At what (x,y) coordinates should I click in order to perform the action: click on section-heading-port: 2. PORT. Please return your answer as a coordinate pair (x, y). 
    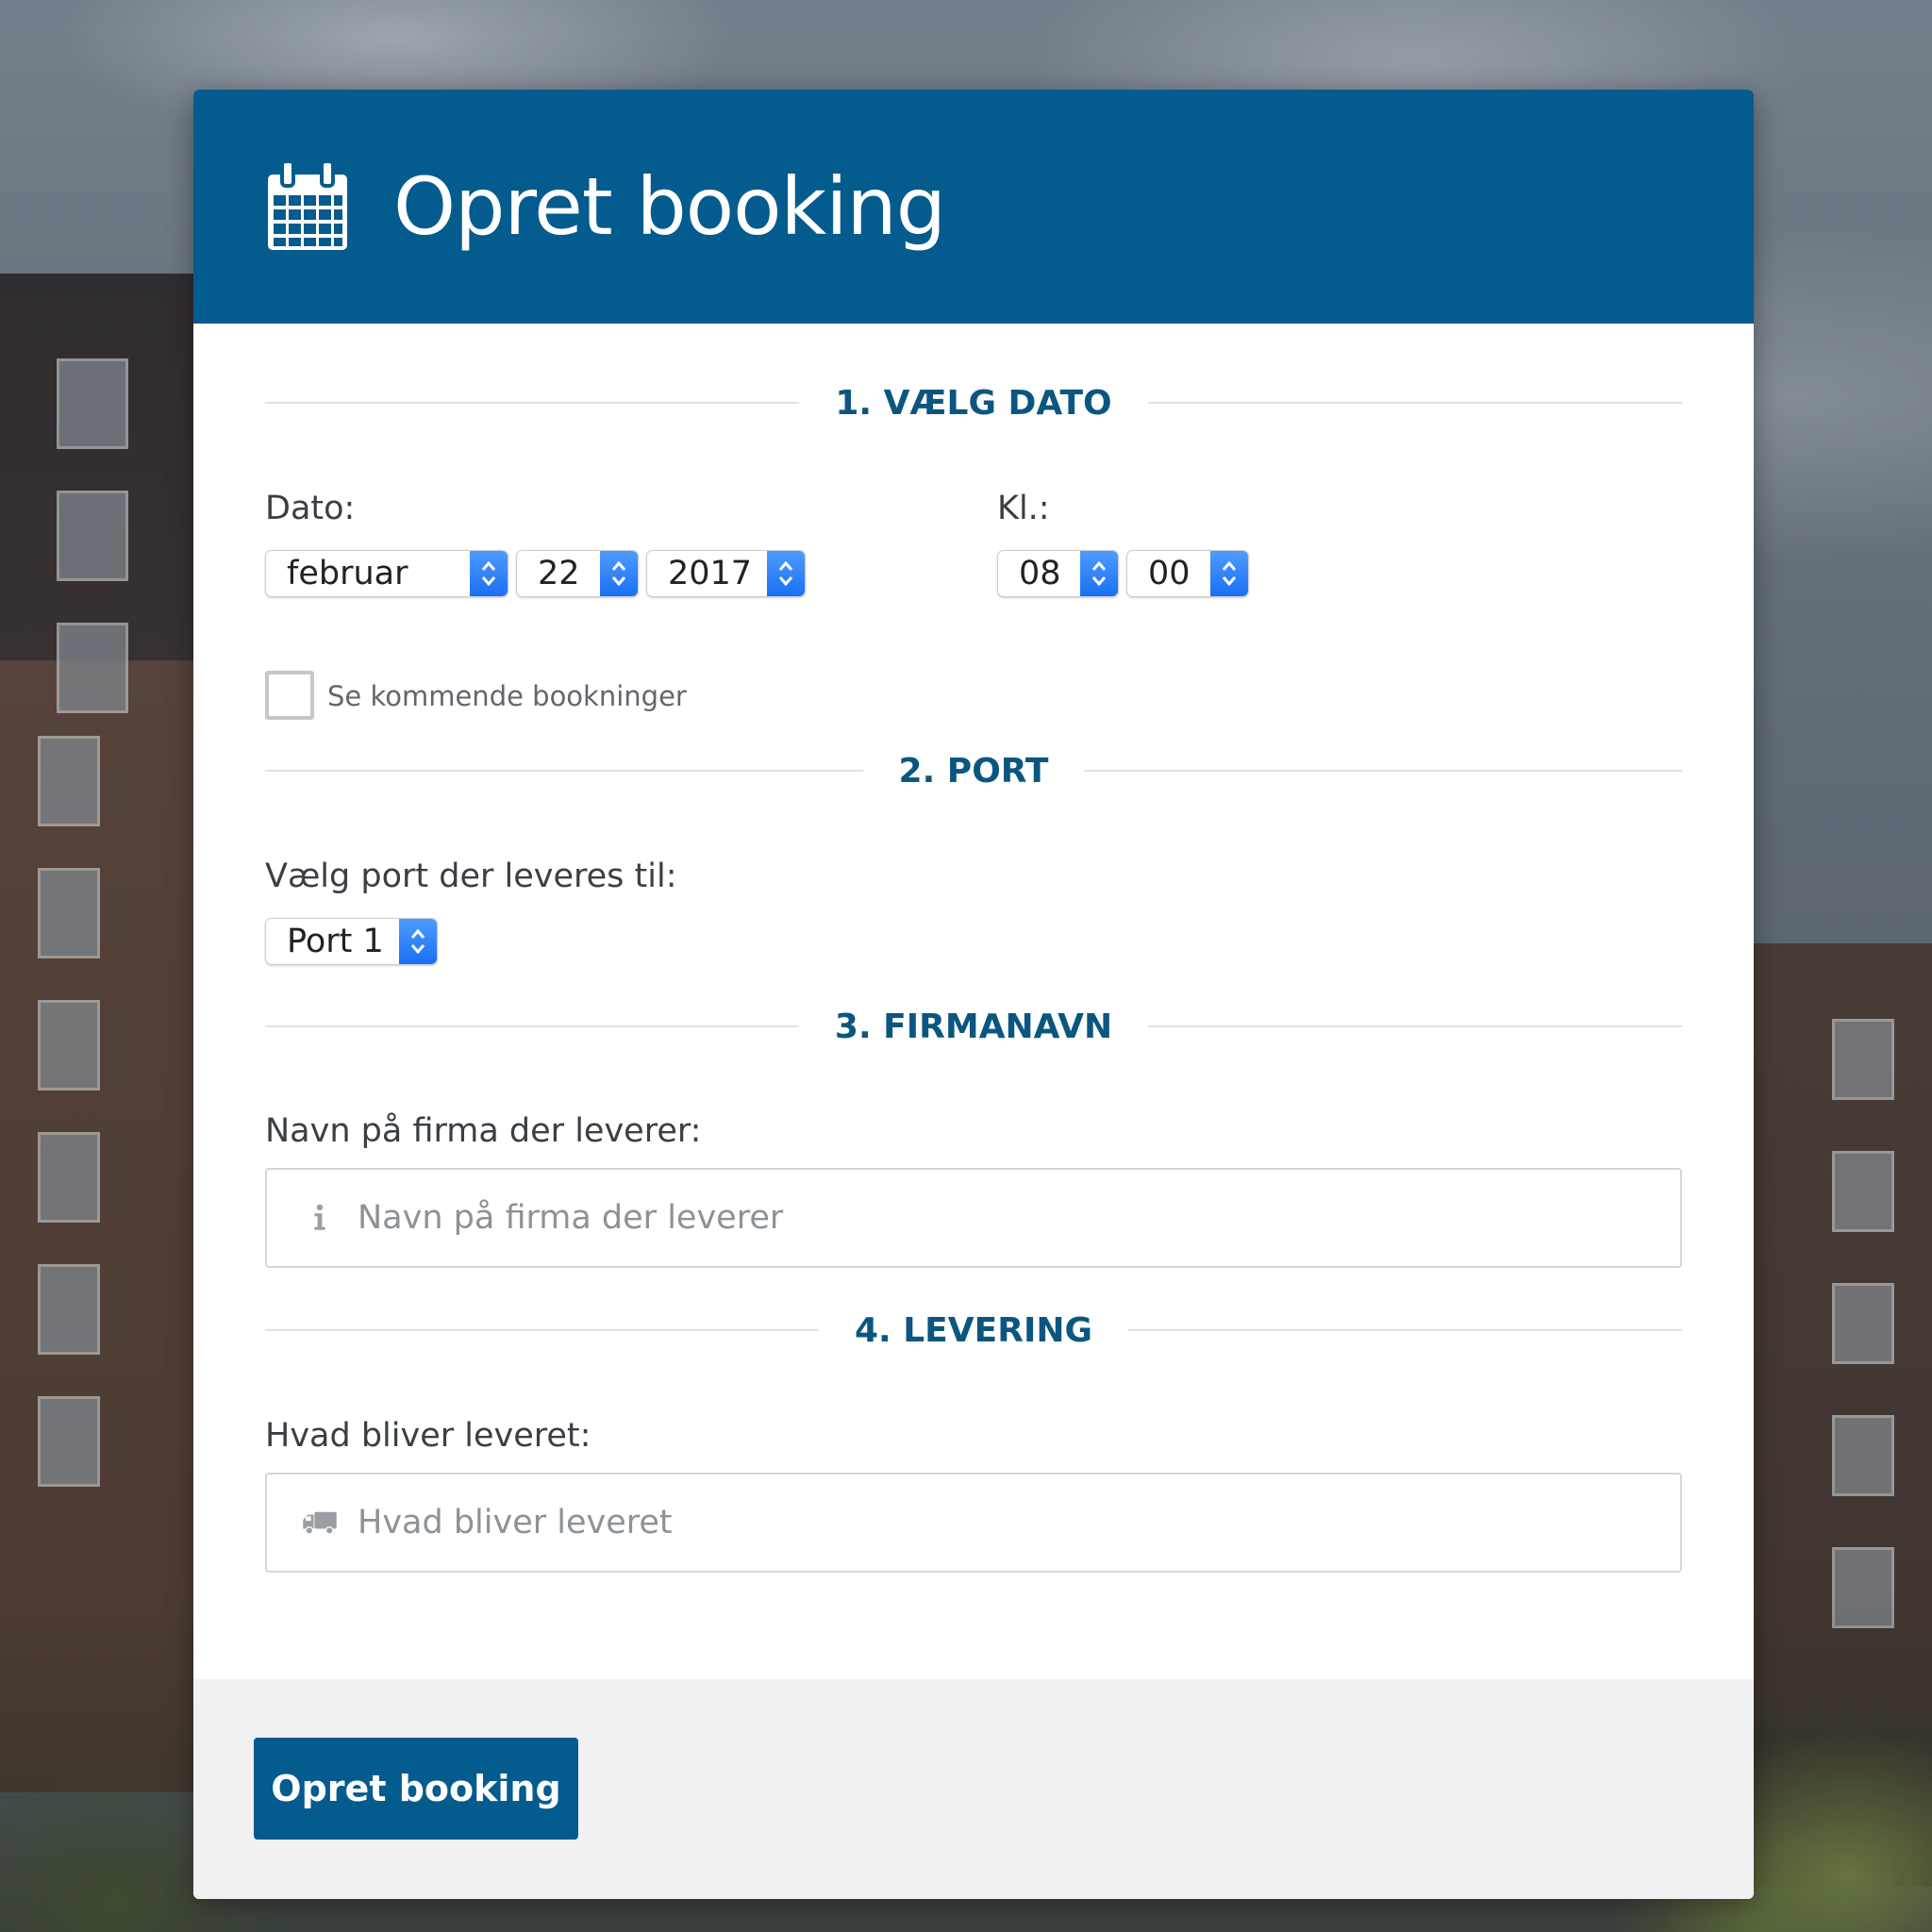
    Looking at the image, I should click on (974, 771).